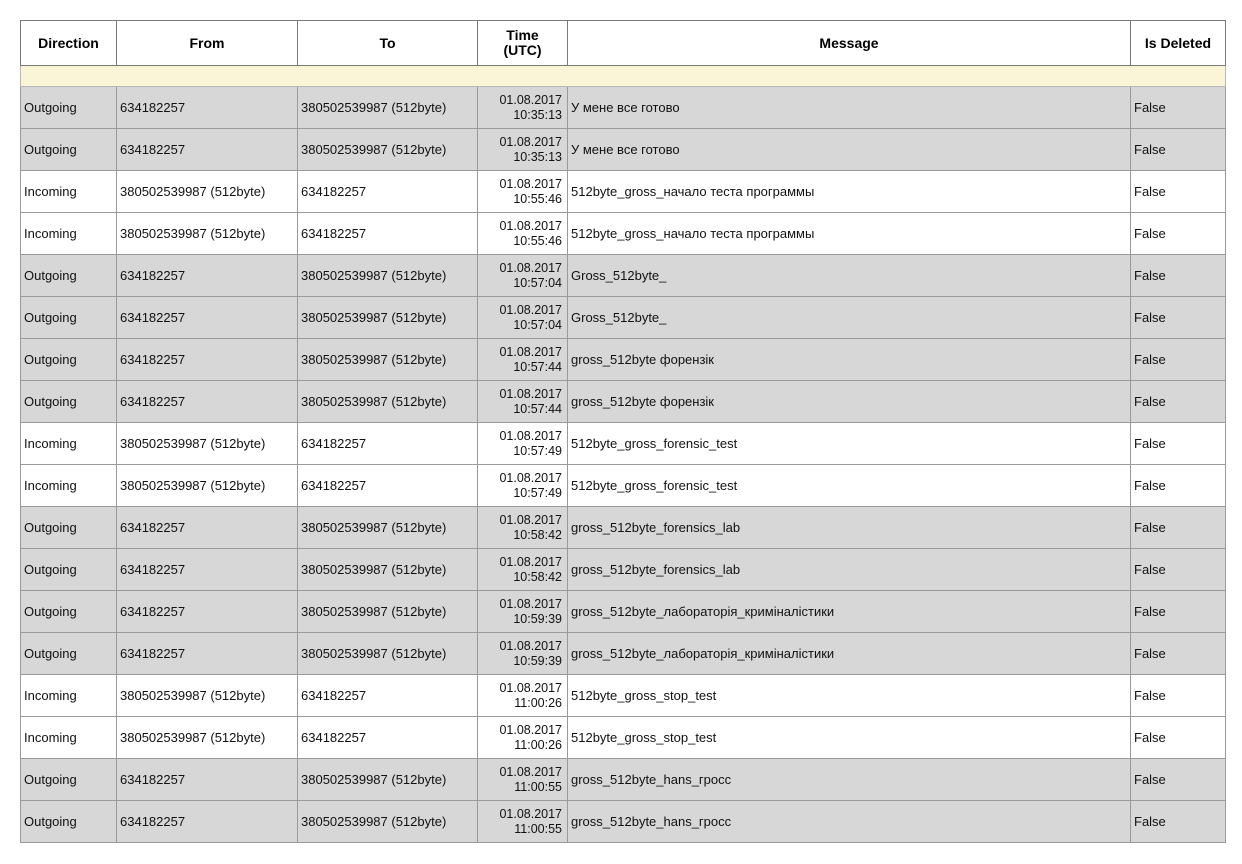 The width and height of the screenshot is (1242, 864). What do you see at coordinates (522, 779) in the screenshot?
I see `cell-time: 01.08.2017 11:00:55` at bounding box center [522, 779].